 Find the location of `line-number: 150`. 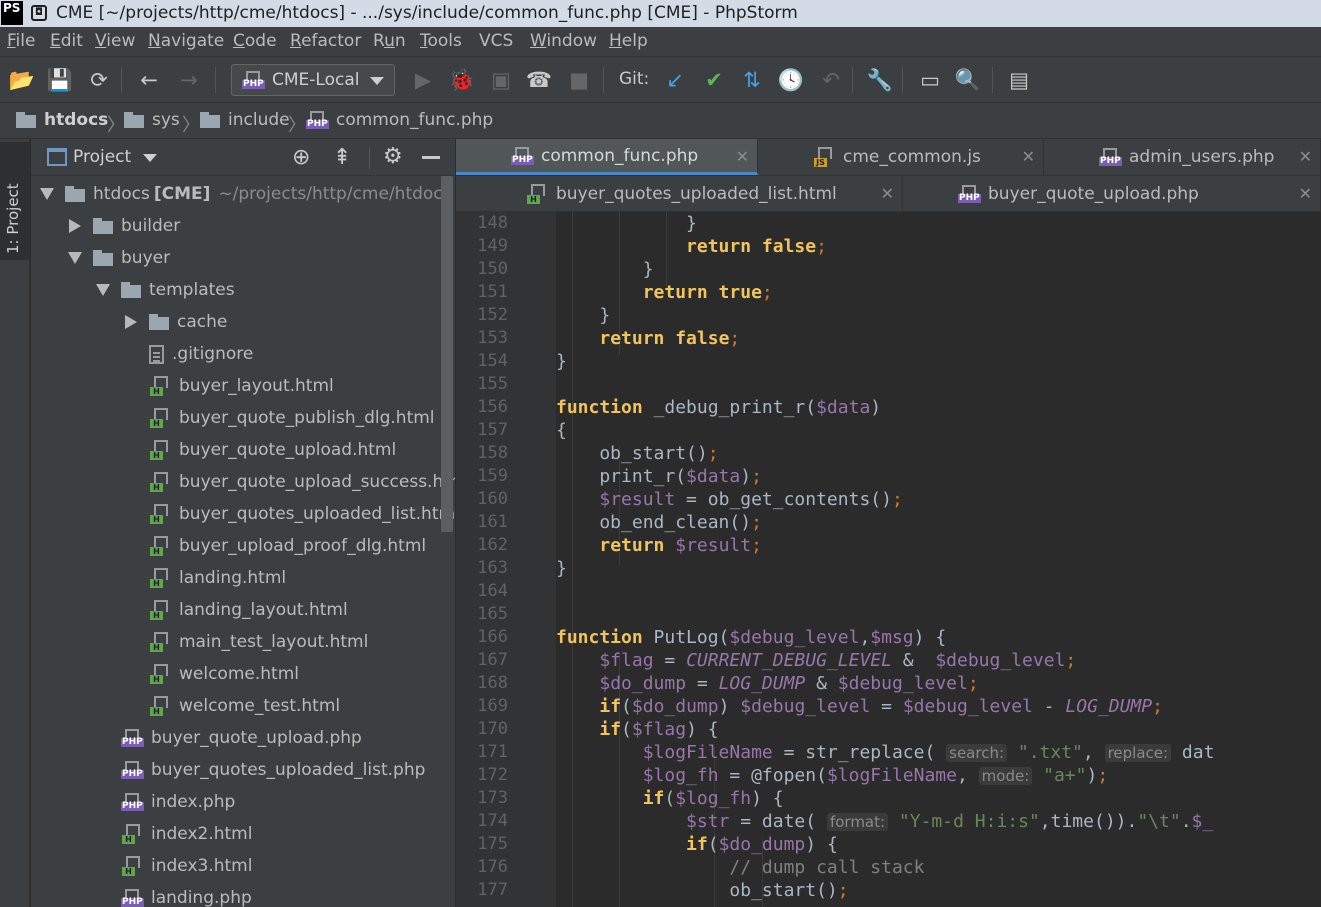

line-number: 150 is located at coordinates (492, 269).